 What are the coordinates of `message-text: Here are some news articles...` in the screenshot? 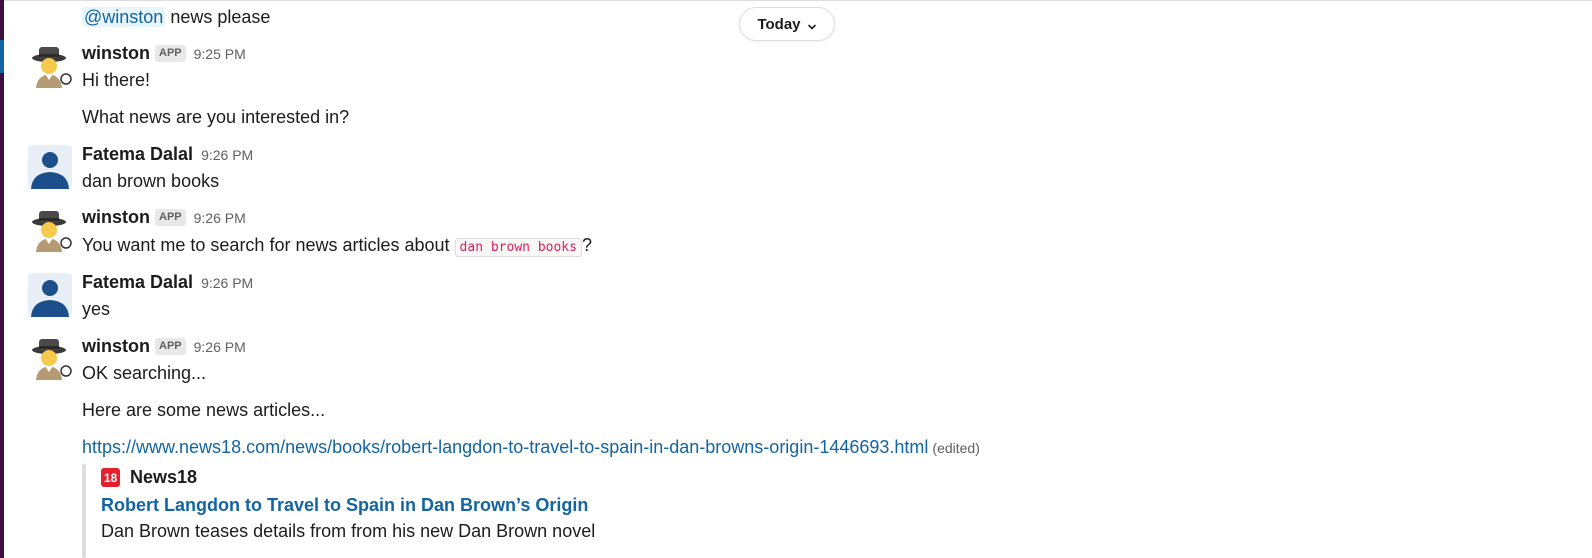 It's located at (204, 410).